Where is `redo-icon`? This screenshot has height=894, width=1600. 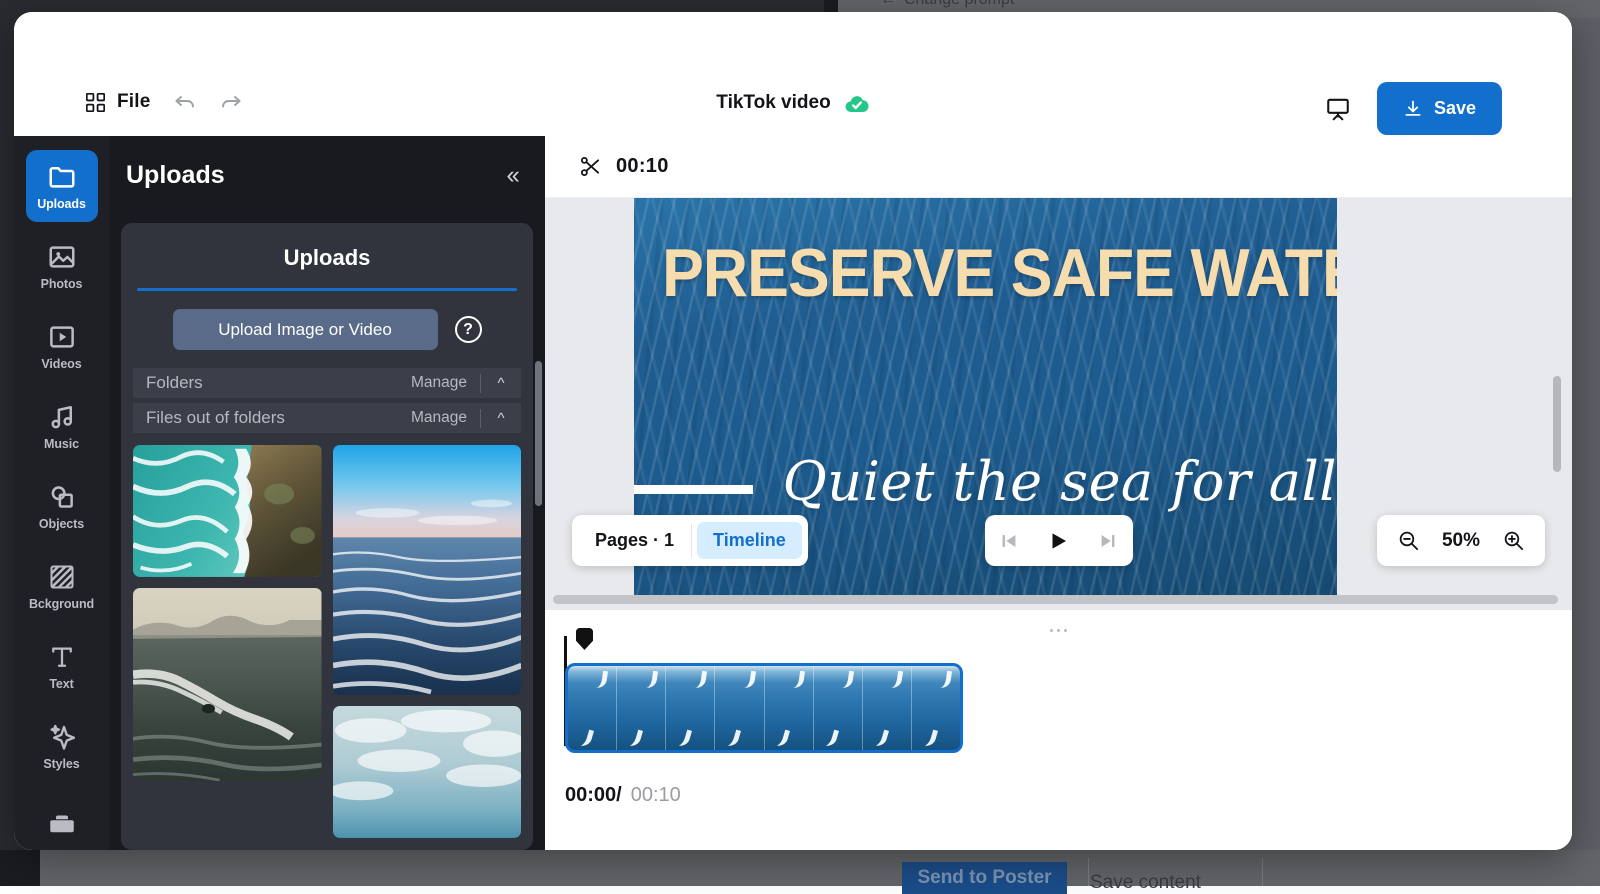
redo-icon is located at coordinates (231, 102).